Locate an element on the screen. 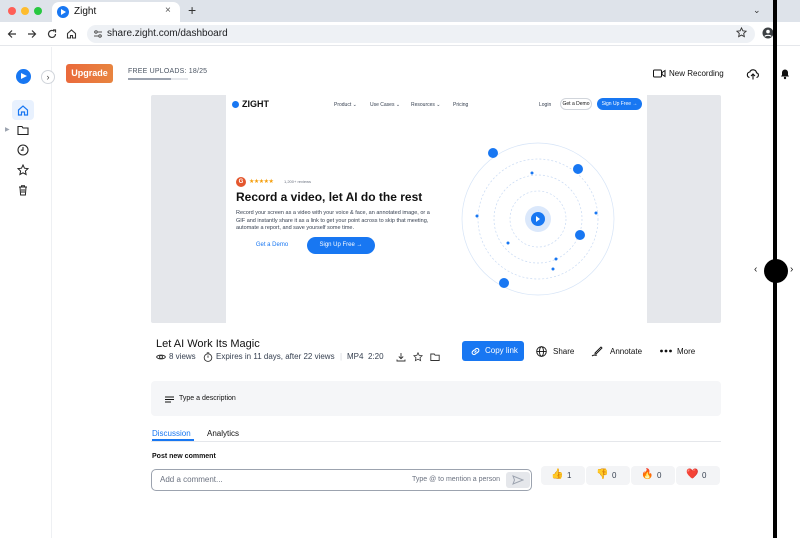 The width and height of the screenshot is (800, 538). preview-login: Login is located at coordinates (545, 105).